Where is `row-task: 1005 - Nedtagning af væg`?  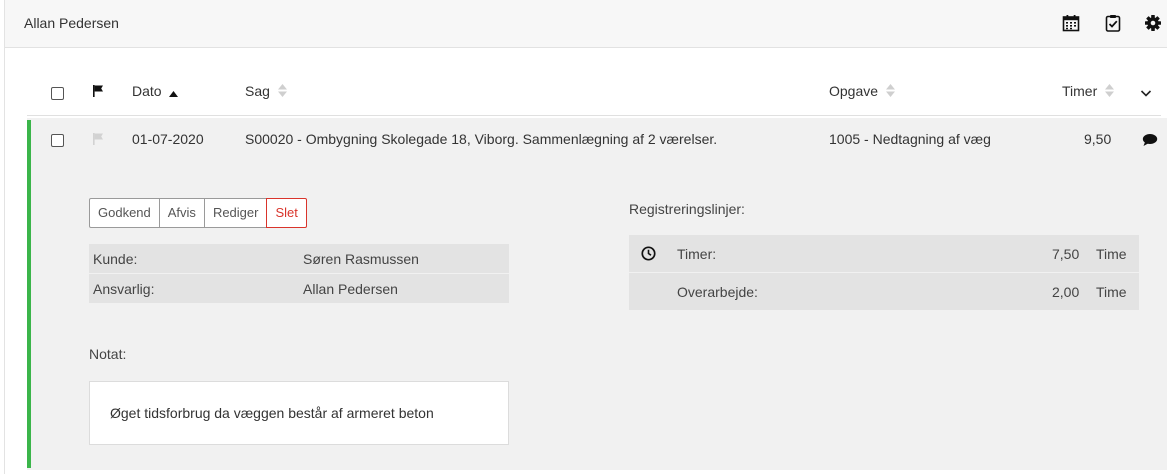 row-task: 1005 - Nedtagning af væg is located at coordinates (910, 139).